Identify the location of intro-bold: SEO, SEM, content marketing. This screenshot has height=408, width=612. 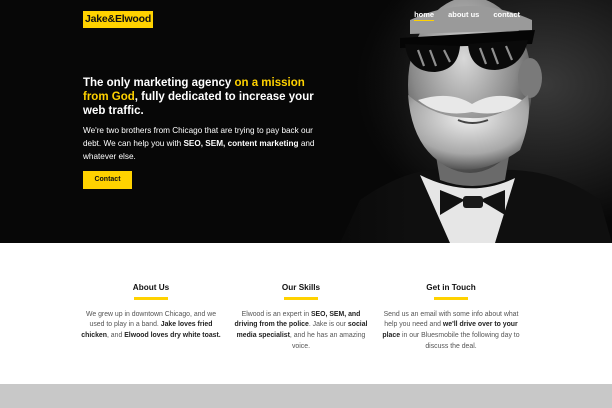
(241, 143).